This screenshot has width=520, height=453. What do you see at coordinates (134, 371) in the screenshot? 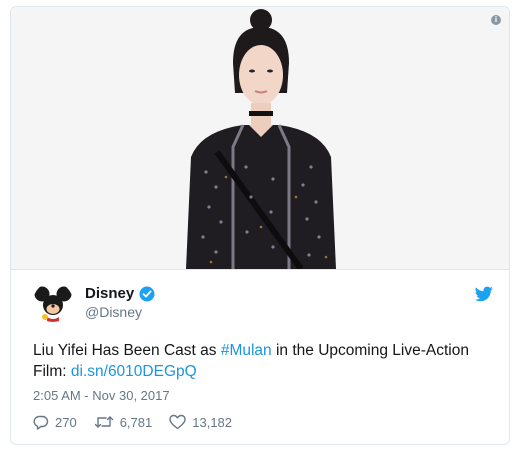
I see `url-link: di.sn/6010DEGpQ` at bounding box center [134, 371].